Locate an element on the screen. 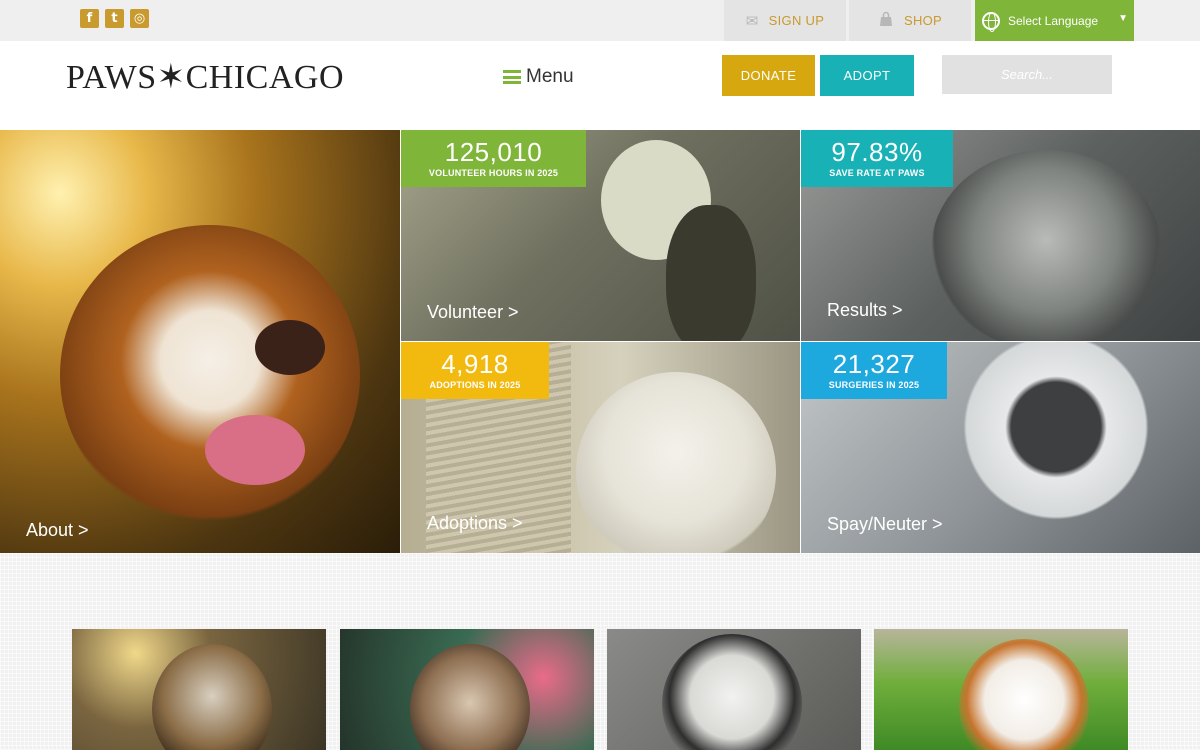 The width and height of the screenshot is (1200, 750). spay-link: Spay/Neuter > is located at coordinates (885, 524).